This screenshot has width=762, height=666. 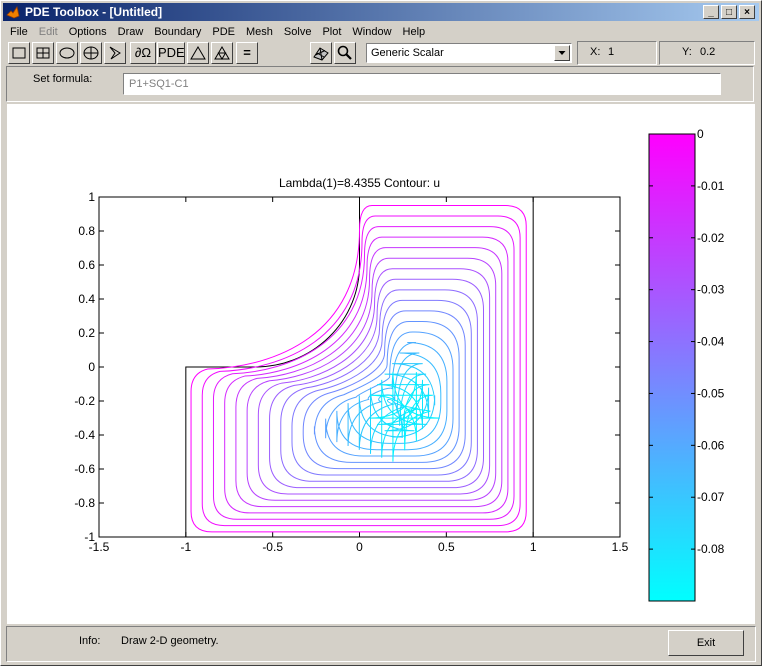 I want to click on colorbar-tick-label: -0.04, so click(x=711, y=342).